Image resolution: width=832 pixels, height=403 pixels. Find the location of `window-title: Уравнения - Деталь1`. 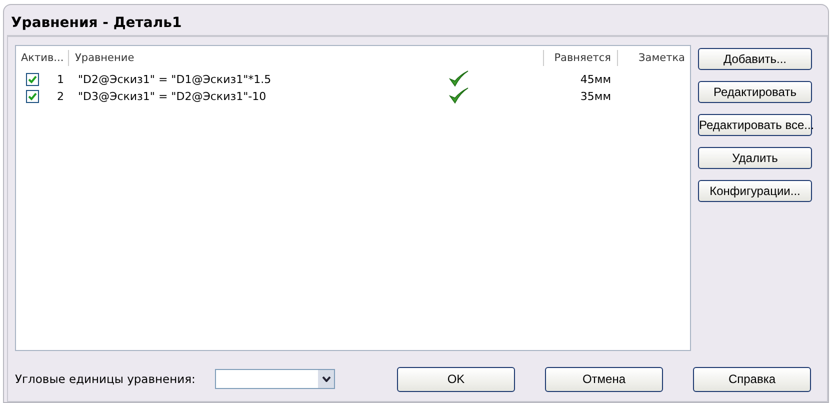

window-title: Уравнения - Деталь1 is located at coordinates (96, 22).